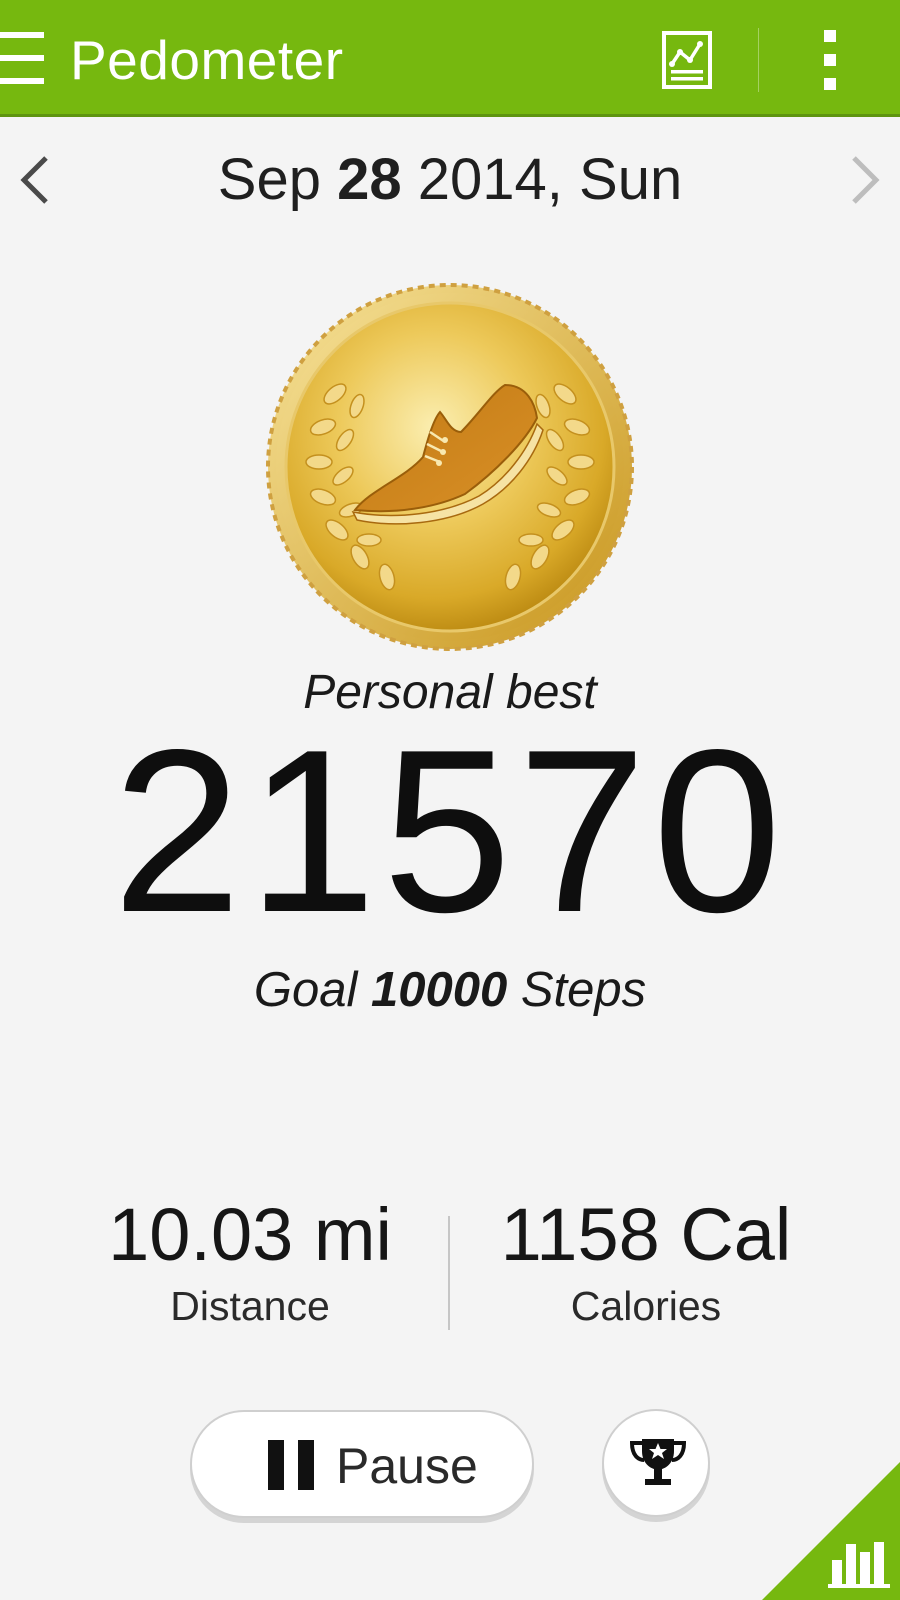 The height and width of the screenshot is (1600, 900). I want to click on date-day: 28, so click(369, 179).